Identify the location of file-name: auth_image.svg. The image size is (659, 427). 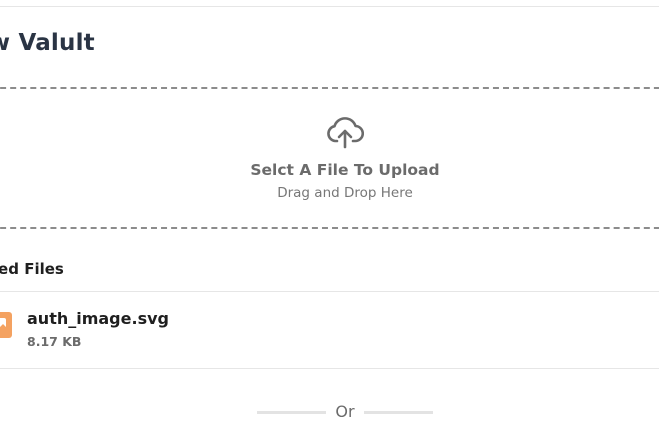
(98, 318).